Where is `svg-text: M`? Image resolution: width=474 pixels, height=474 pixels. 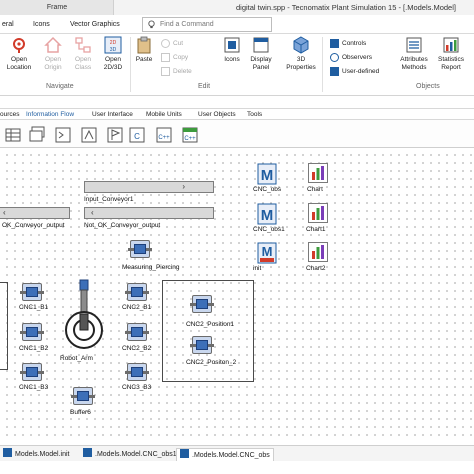
svg-text: M is located at coordinates (267, 251).